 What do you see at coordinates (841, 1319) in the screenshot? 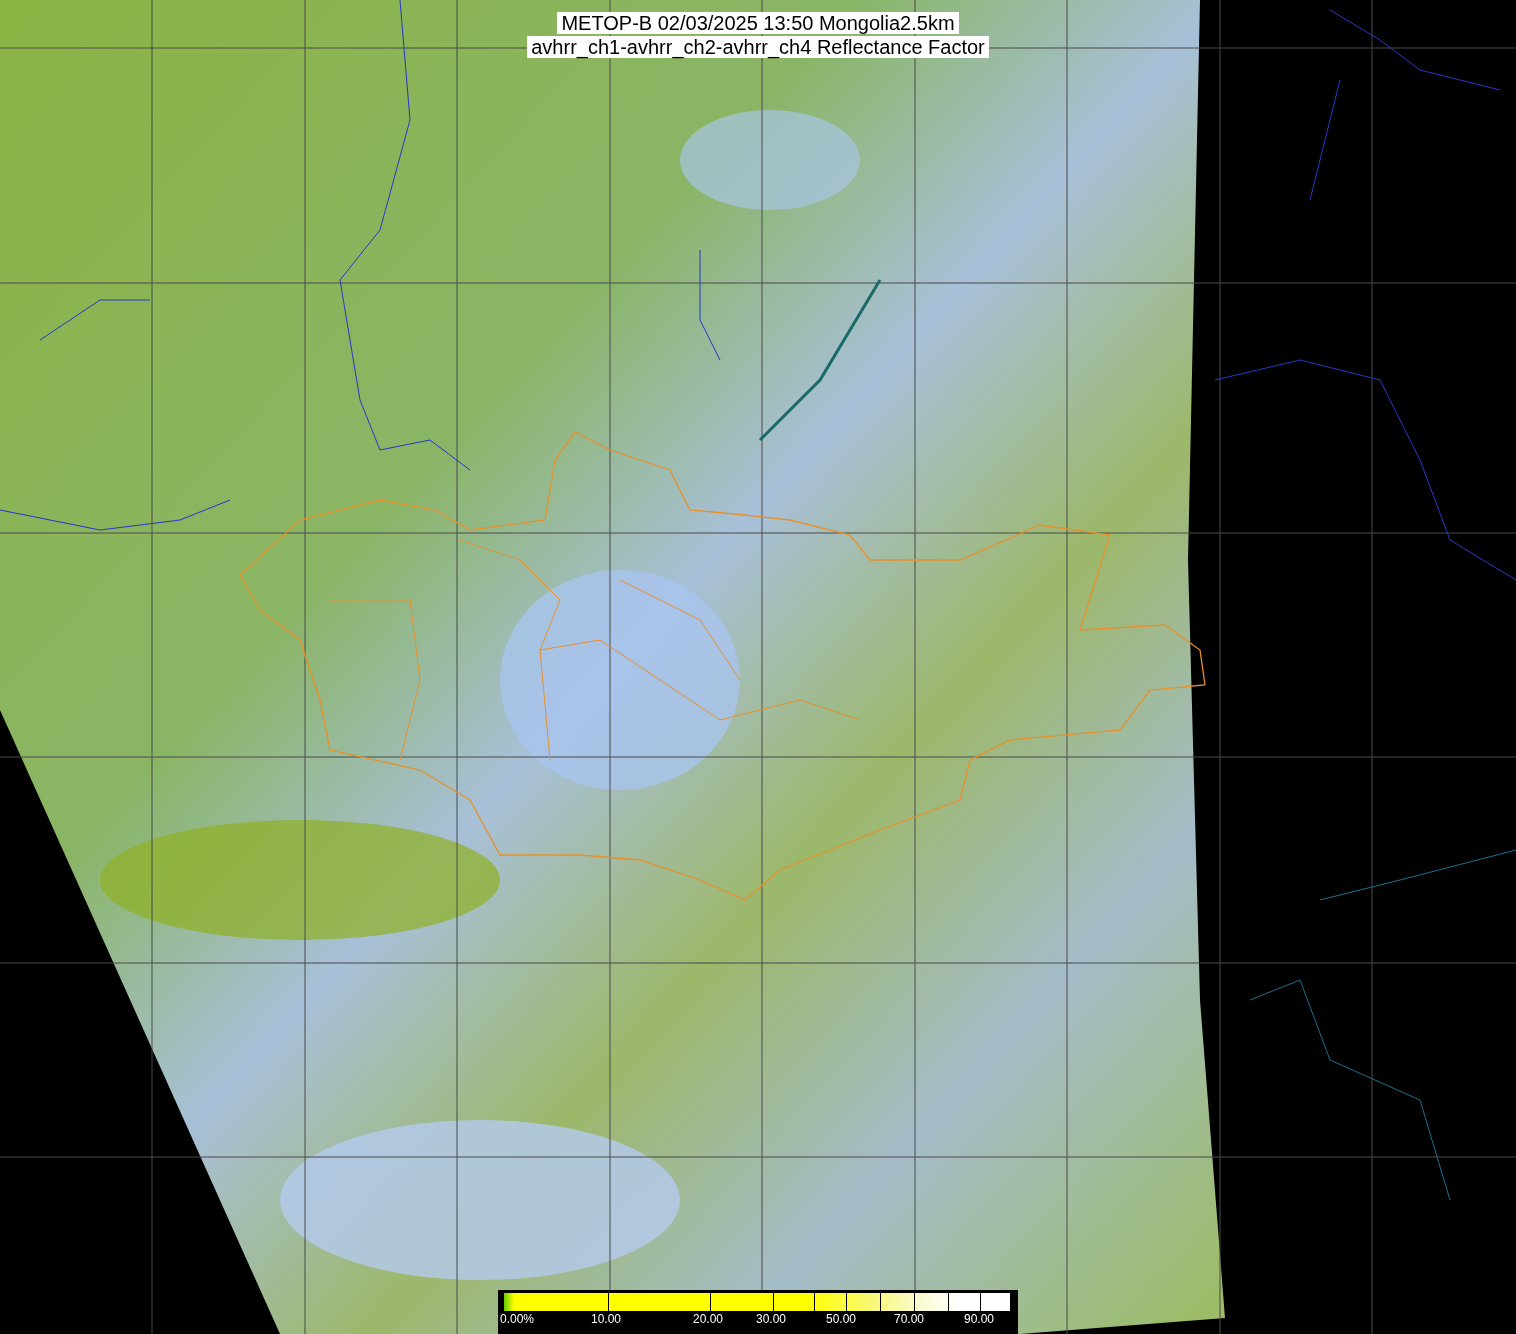
I see `scale-label: 50.00` at bounding box center [841, 1319].